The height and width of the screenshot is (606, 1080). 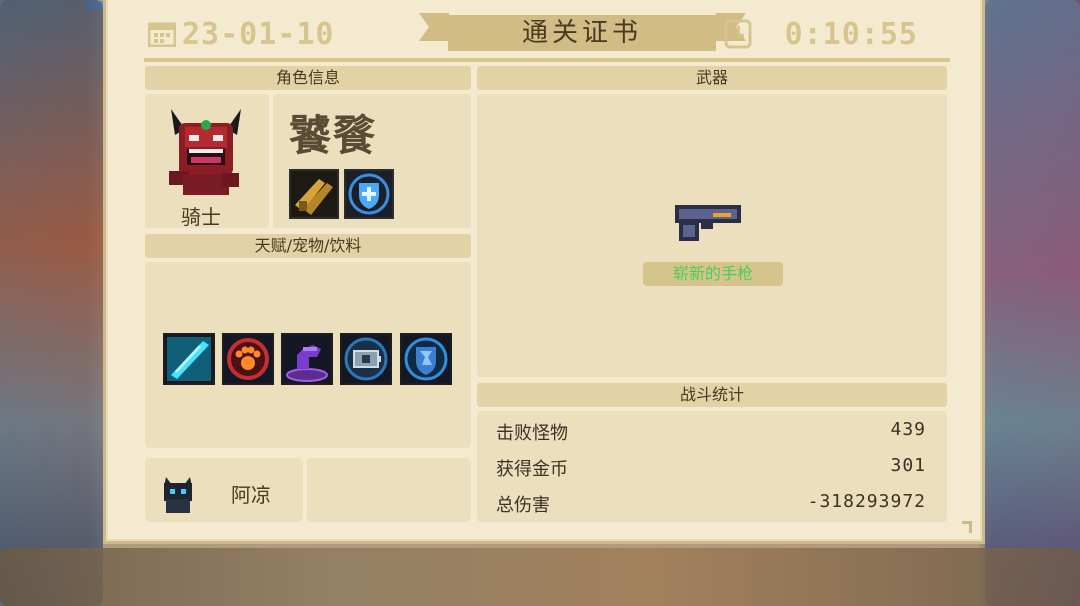 I want to click on battery-icon, so click(x=366, y=359).